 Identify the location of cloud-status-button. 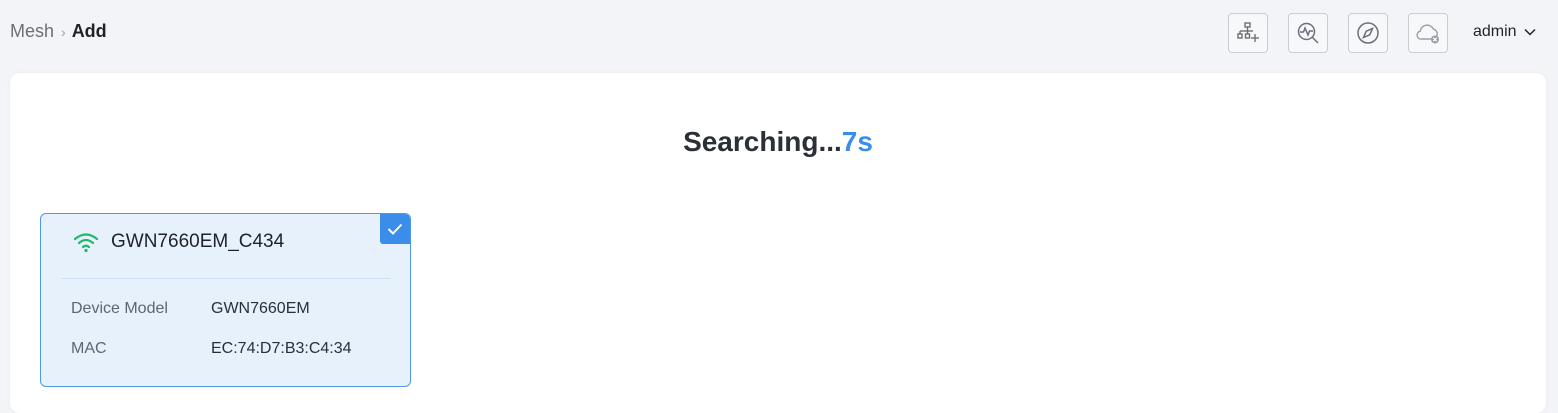
(1428, 33).